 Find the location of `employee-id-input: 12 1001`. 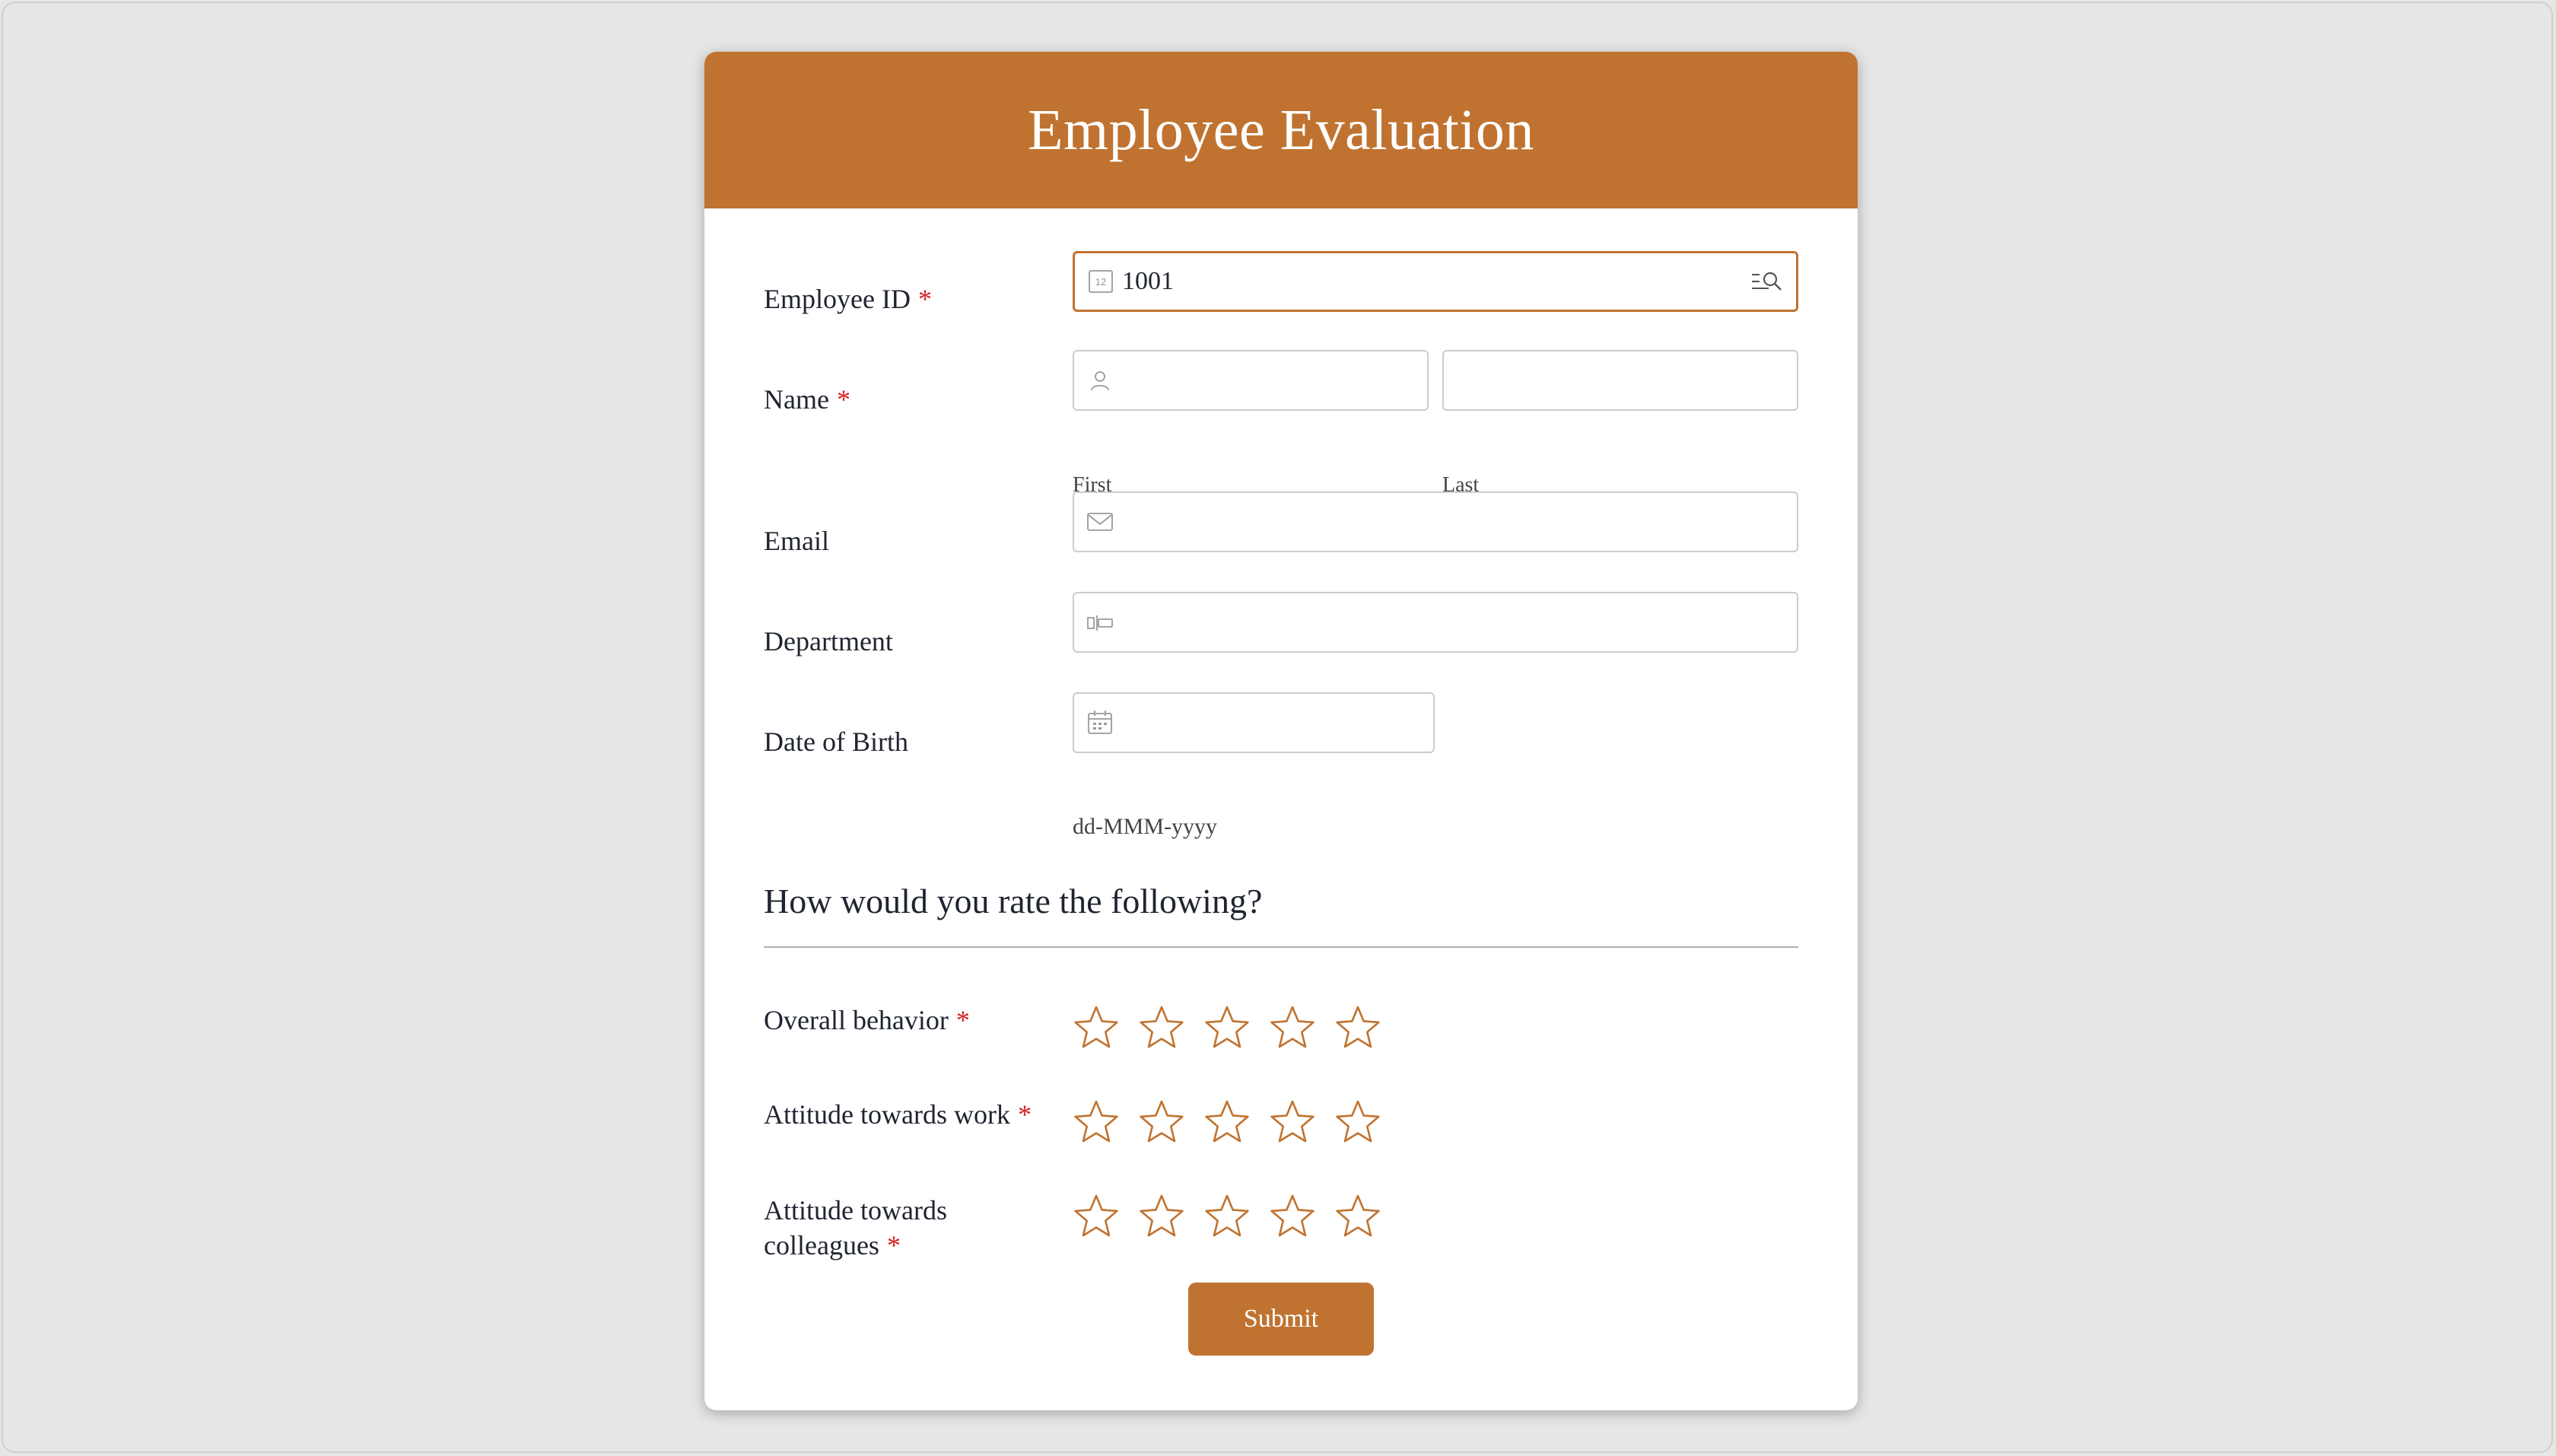

employee-id-input: 12 1001 is located at coordinates (1435, 281).